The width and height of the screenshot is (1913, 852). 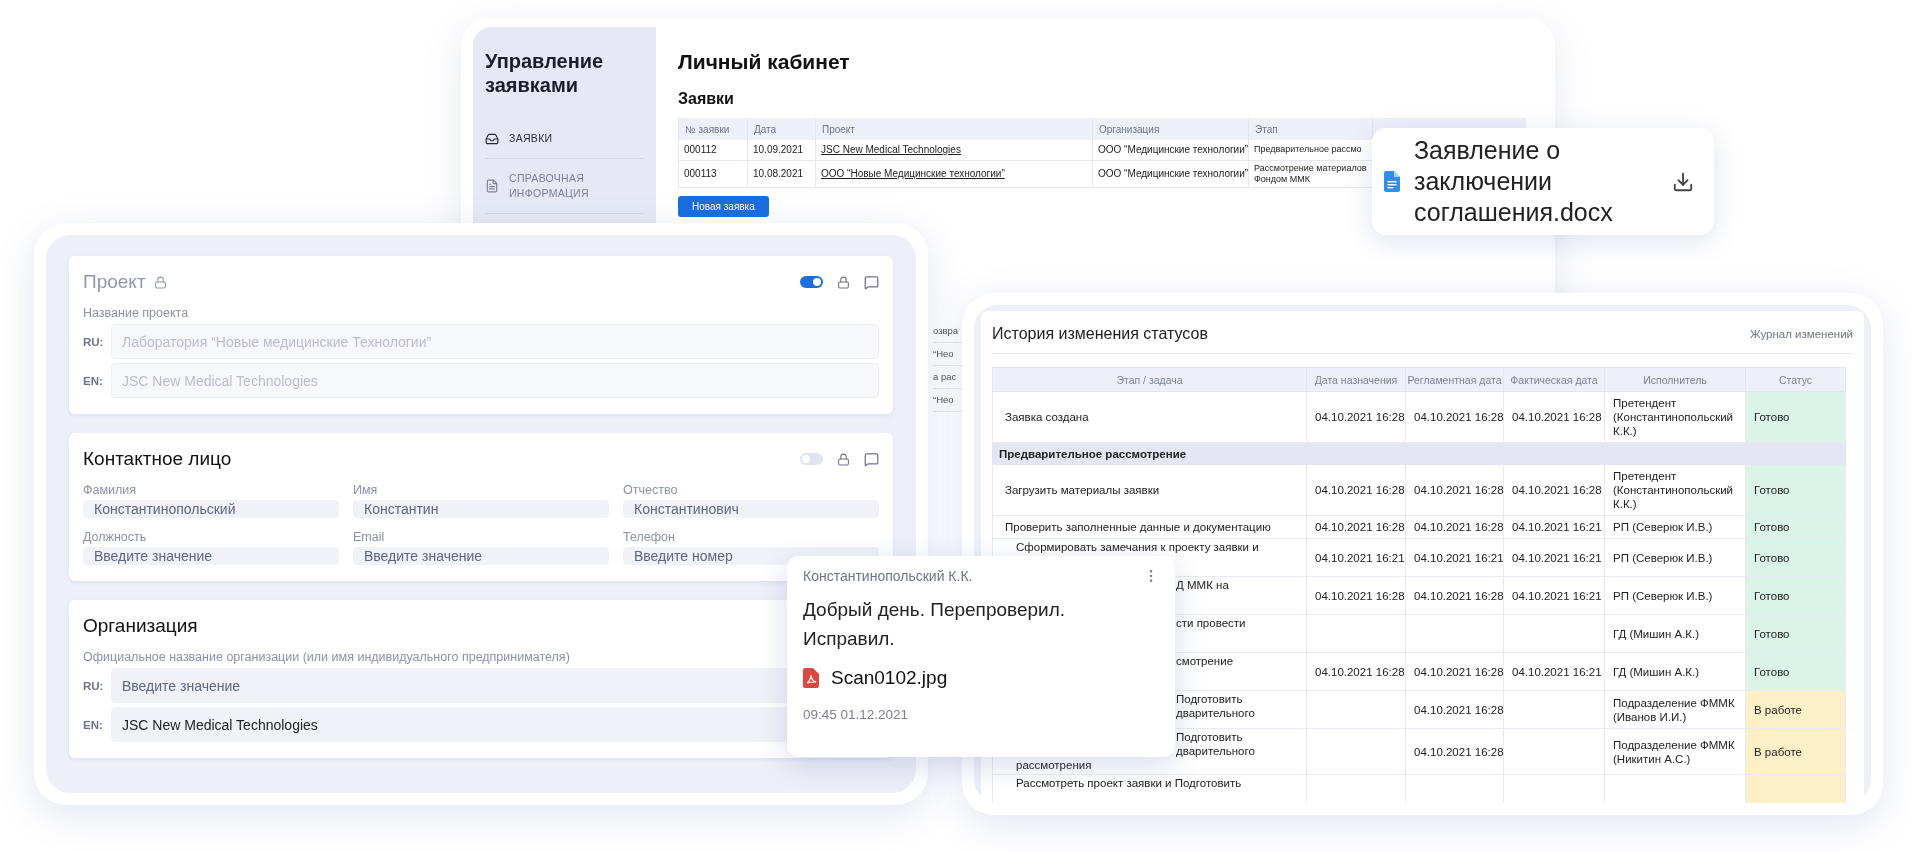 I want to click on column-header: Регламентная дата, so click(x=1454, y=379).